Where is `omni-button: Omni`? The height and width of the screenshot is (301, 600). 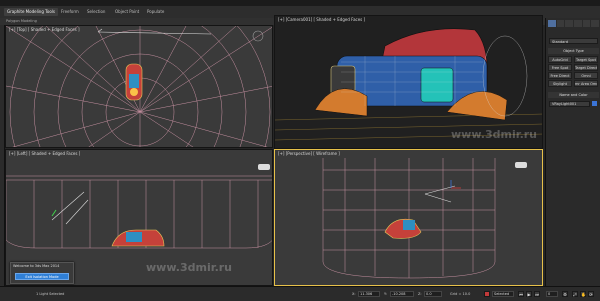 omni-button: Omni is located at coordinates (586, 75).